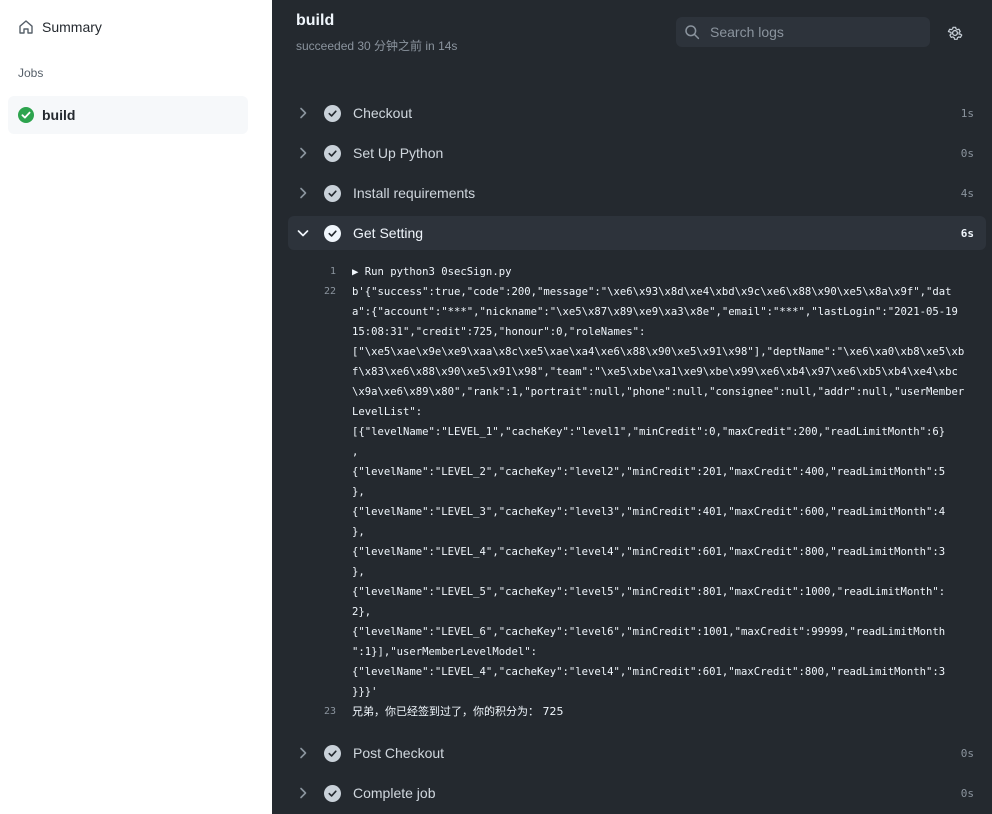 The width and height of the screenshot is (992, 814). Describe the element at coordinates (967, 233) in the screenshot. I see `step-duration: 6s` at that location.